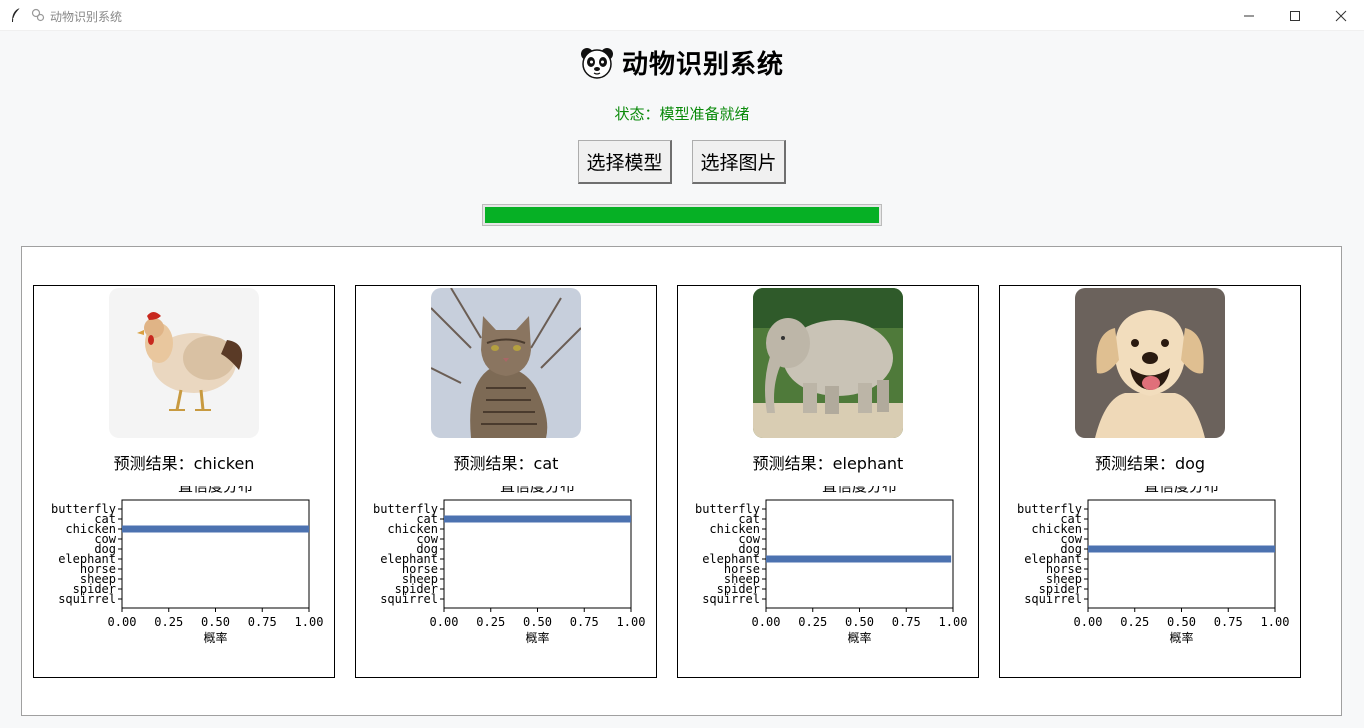 Image resolution: width=1364 pixels, height=728 pixels. Describe the element at coordinates (625, 162) in the screenshot. I see `select-model-button: 选择模型` at that location.